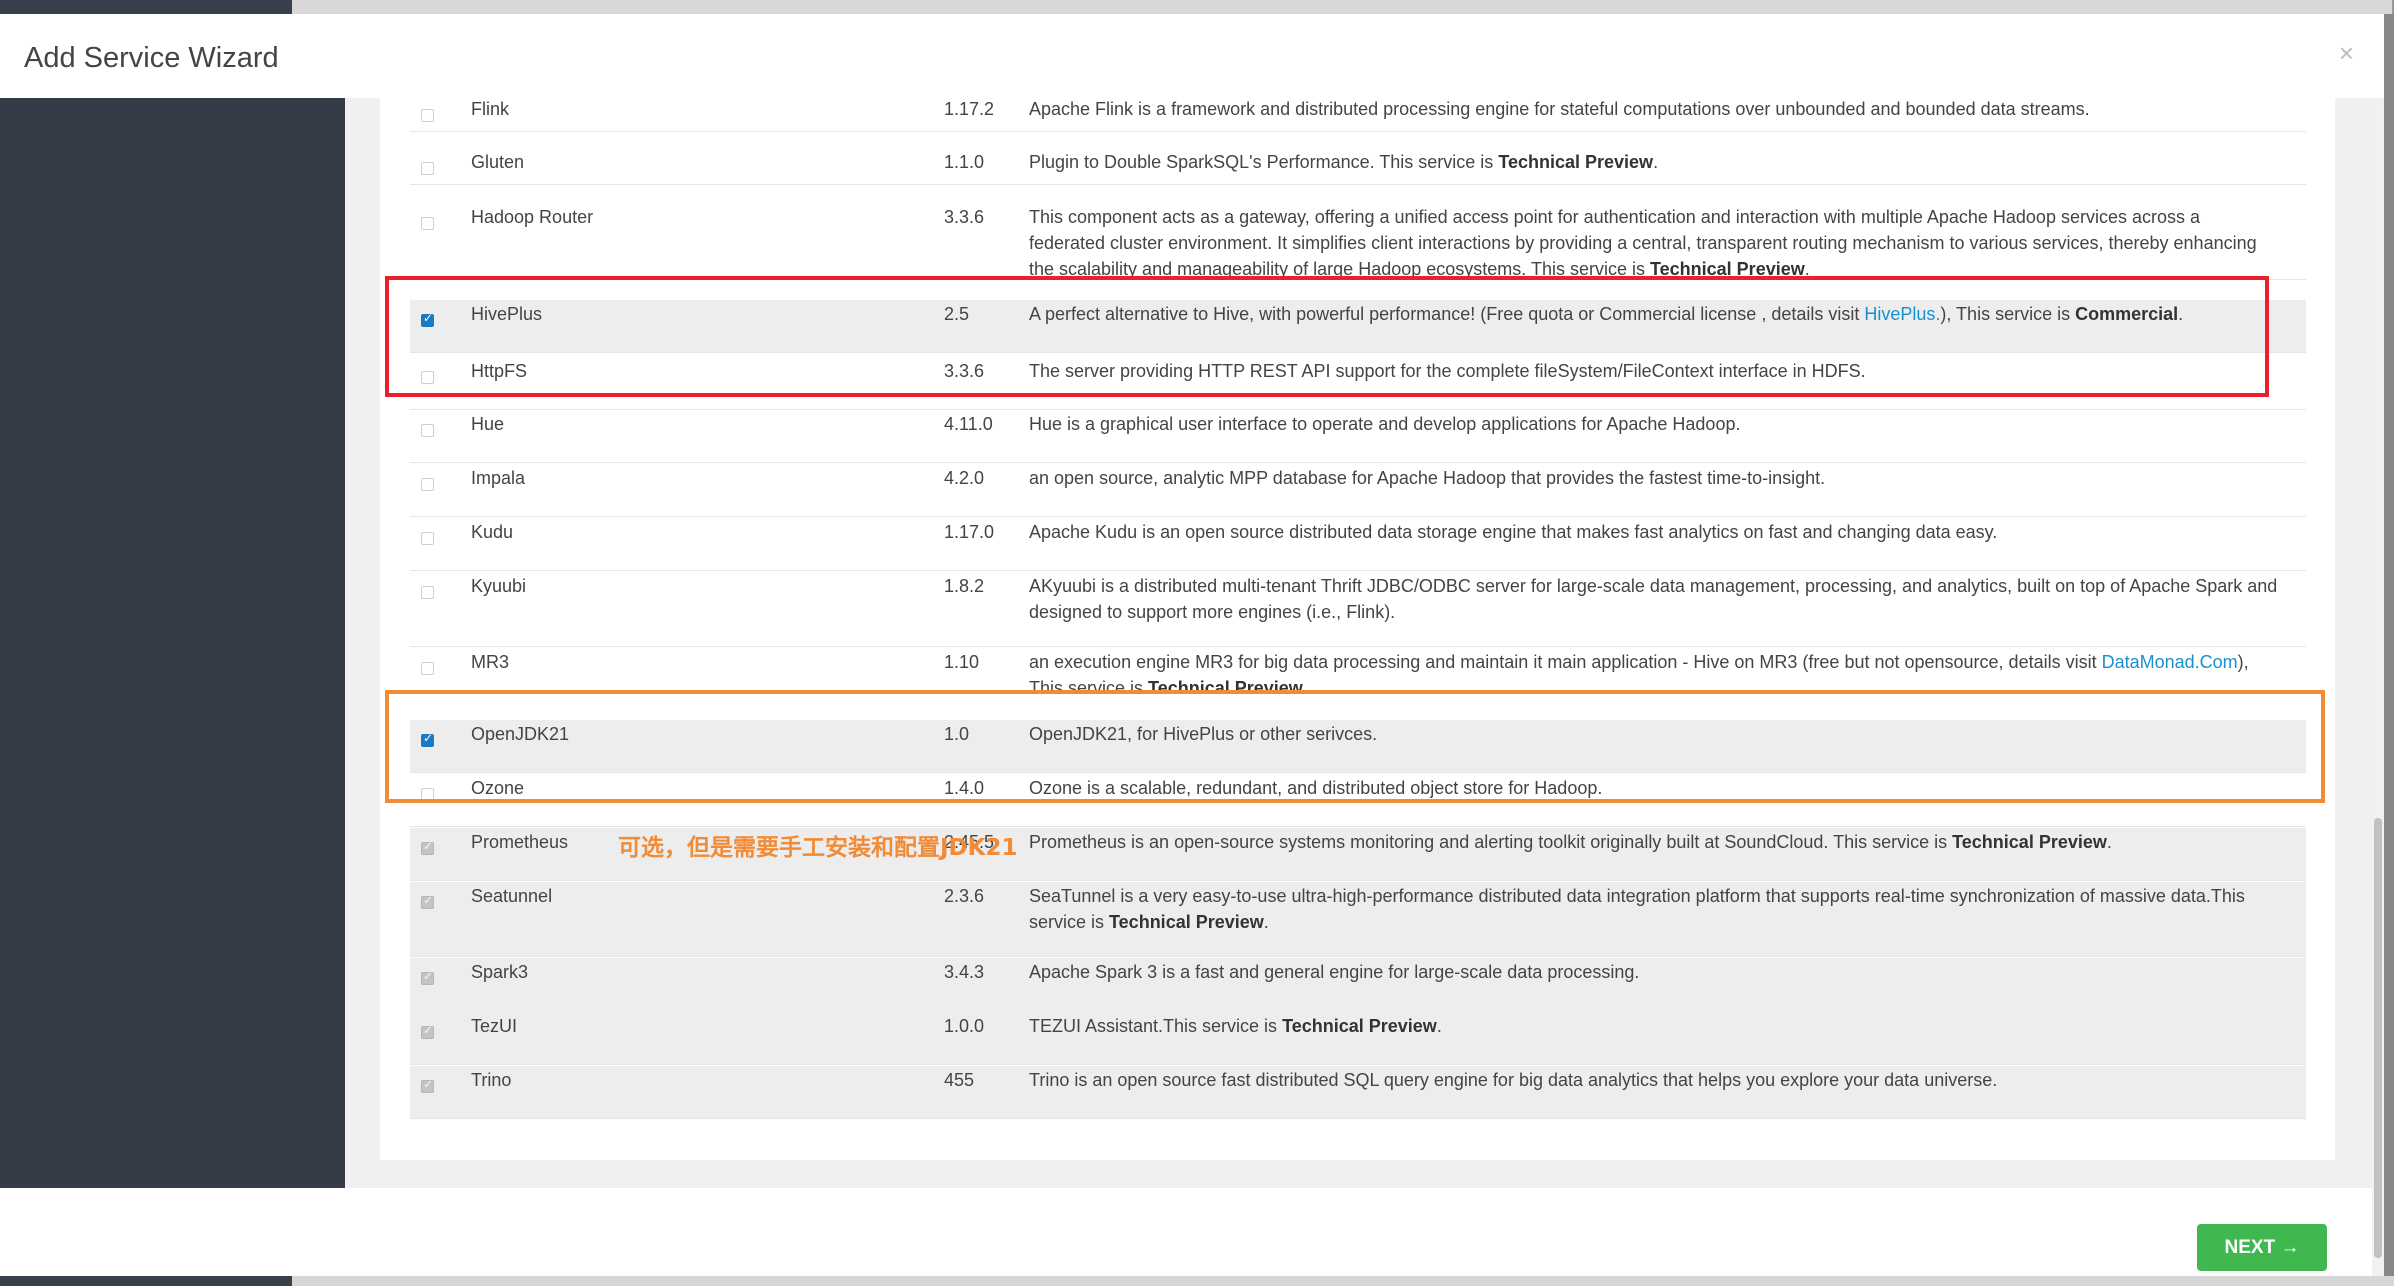 Image resolution: width=2394 pixels, height=1286 pixels. I want to click on background-top-strip, so click(1197, 7).